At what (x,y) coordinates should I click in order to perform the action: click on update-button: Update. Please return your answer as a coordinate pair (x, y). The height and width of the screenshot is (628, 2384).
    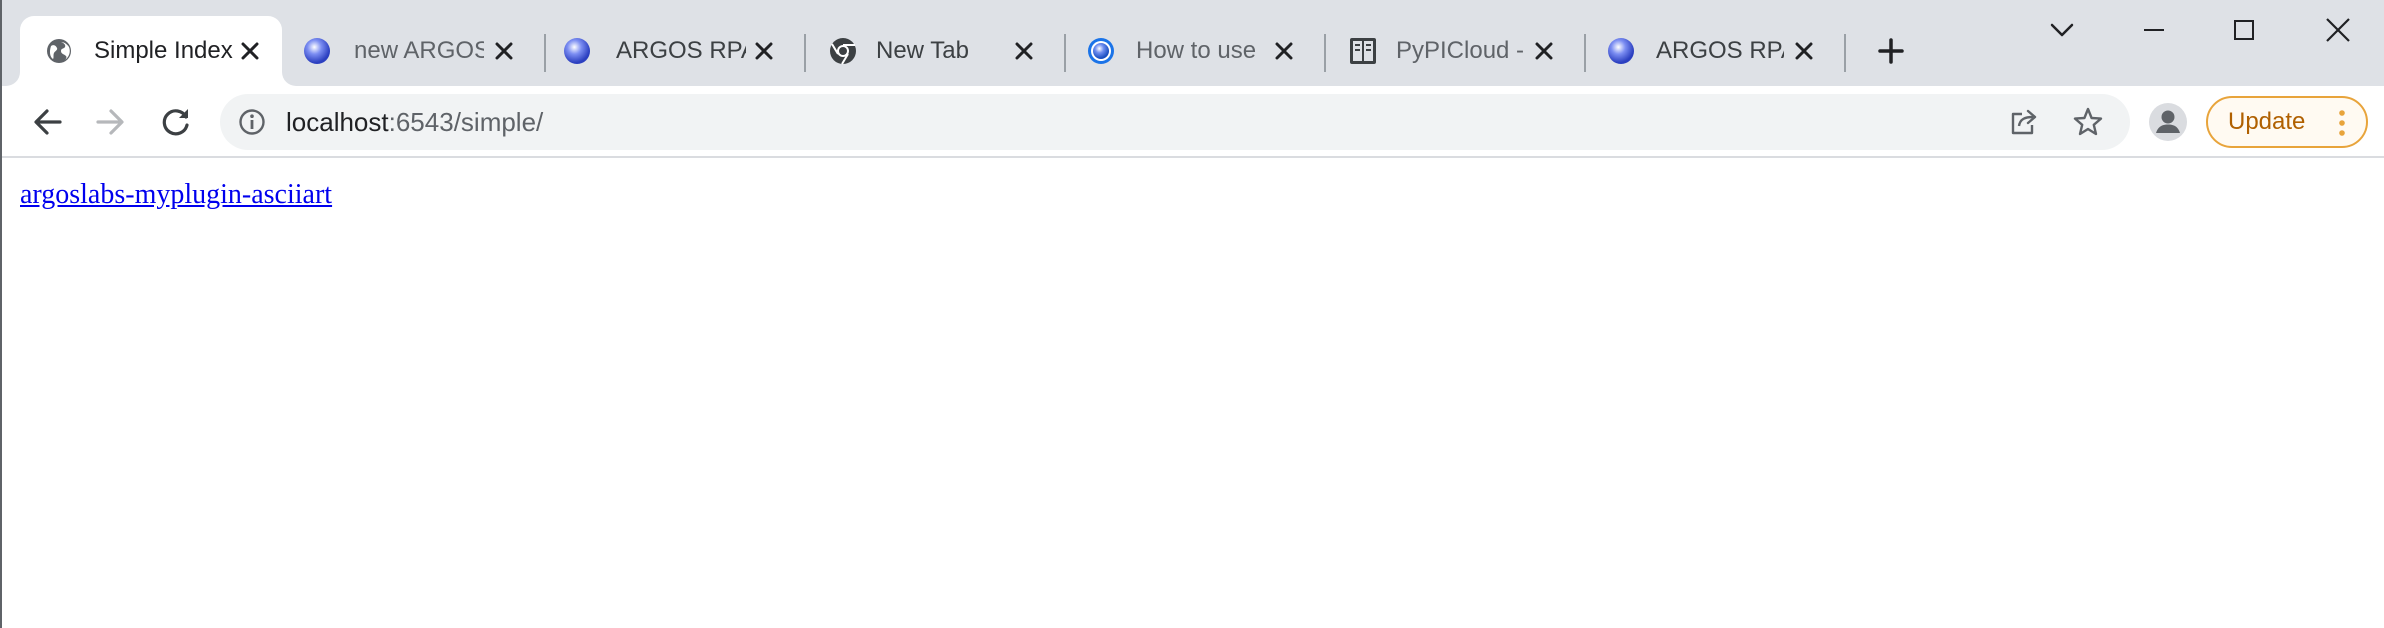
    Looking at the image, I should click on (2287, 122).